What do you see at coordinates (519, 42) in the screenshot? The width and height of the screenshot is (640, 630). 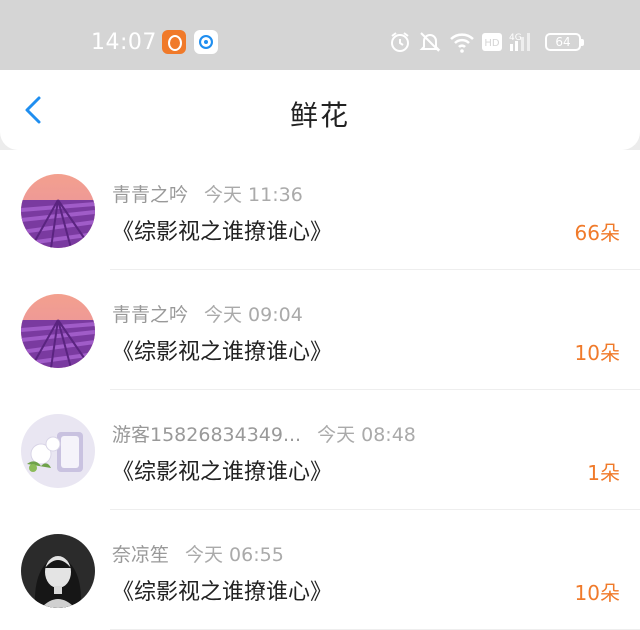 I see `4g-signal-icon: 4G` at bounding box center [519, 42].